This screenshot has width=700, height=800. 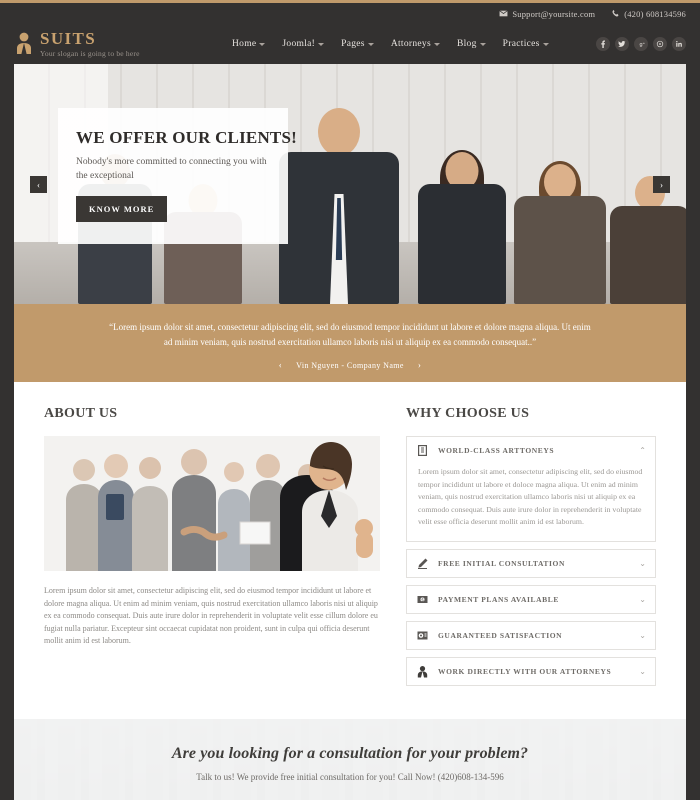 I want to click on hero-next-arrow: ›, so click(x=661, y=184).